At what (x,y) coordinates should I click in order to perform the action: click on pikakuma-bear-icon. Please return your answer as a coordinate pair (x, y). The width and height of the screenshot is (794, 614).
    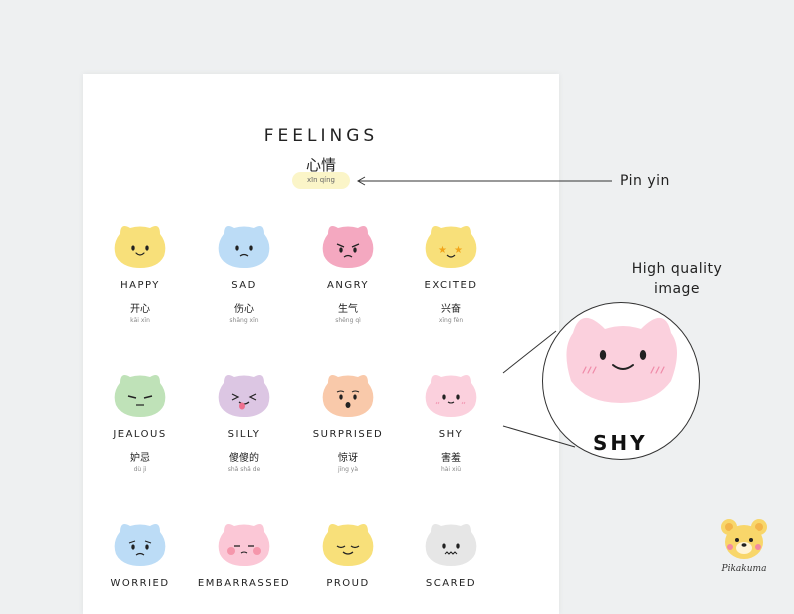
    Looking at the image, I should click on (744, 539).